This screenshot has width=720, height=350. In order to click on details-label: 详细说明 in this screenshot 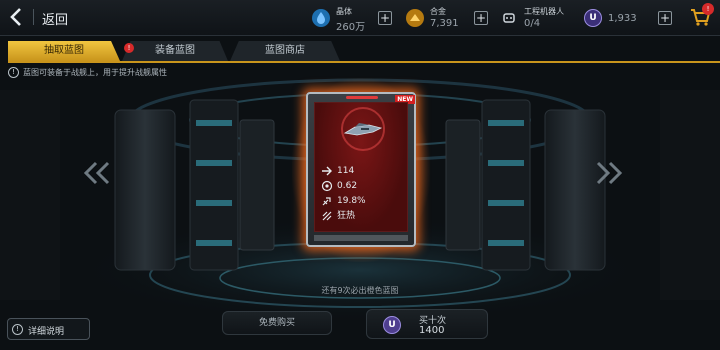, I will do `click(46, 332)`.